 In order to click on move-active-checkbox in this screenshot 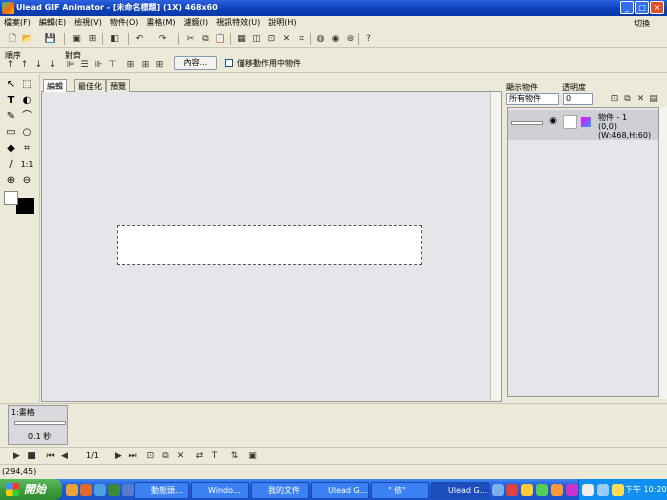, I will do `click(229, 63)`.